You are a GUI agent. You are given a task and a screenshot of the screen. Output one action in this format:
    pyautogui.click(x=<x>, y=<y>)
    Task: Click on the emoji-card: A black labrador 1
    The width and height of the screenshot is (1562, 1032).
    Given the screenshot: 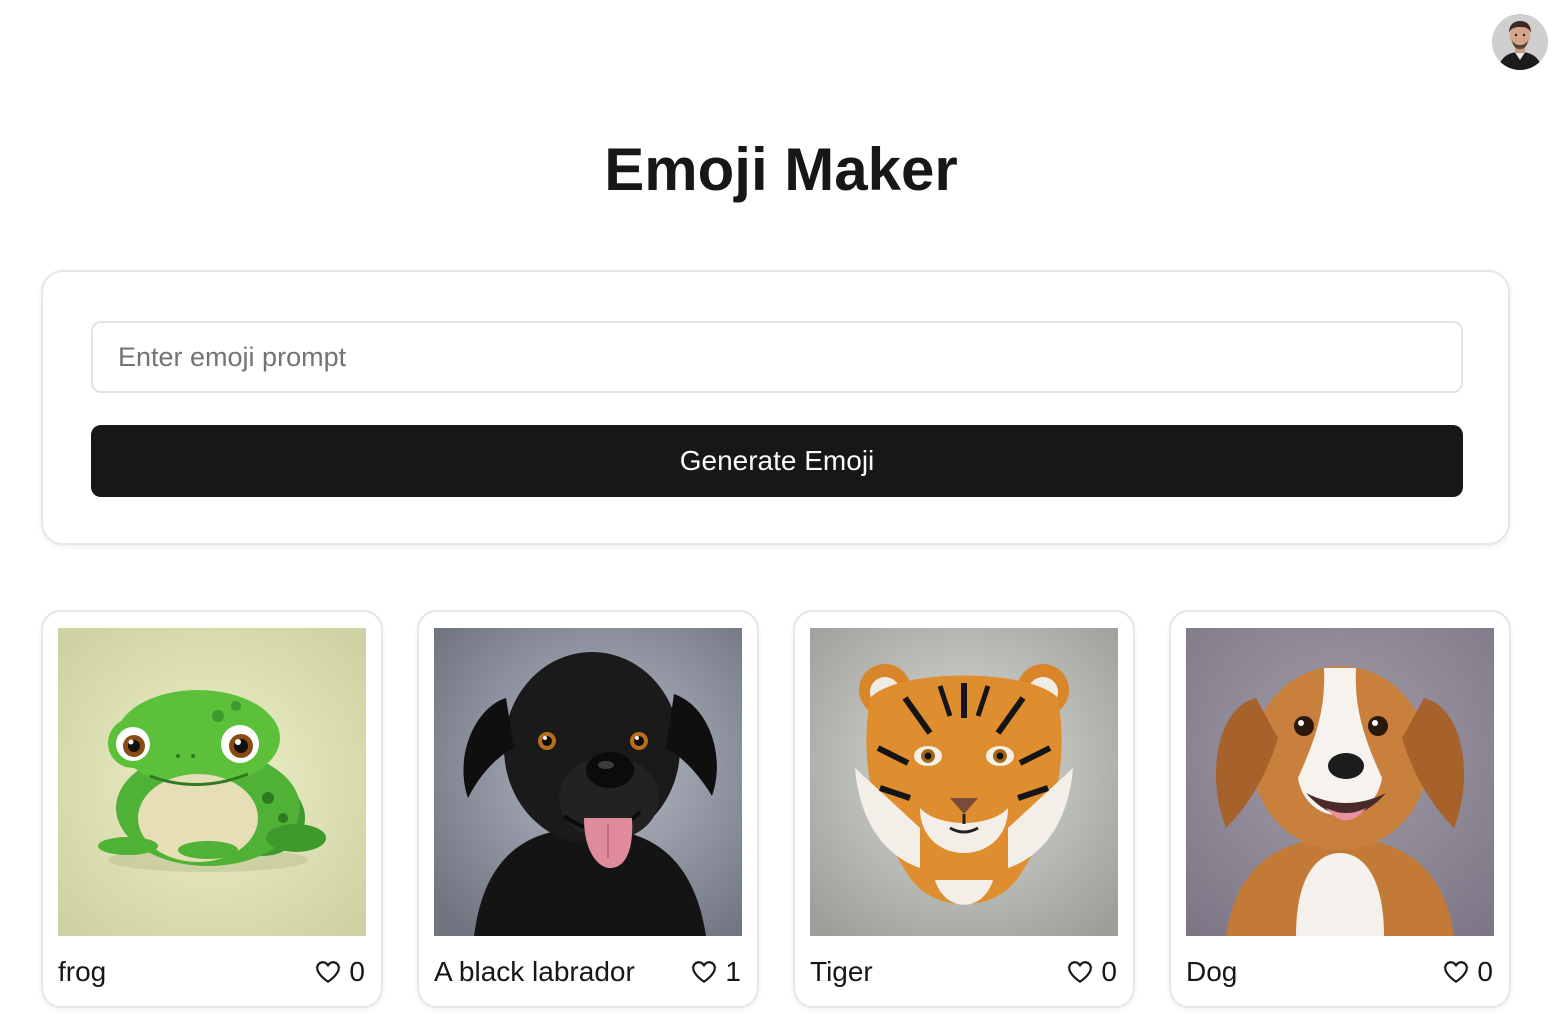 What is the action you would take?
    pyautogui.click(x=588, y=809)
    